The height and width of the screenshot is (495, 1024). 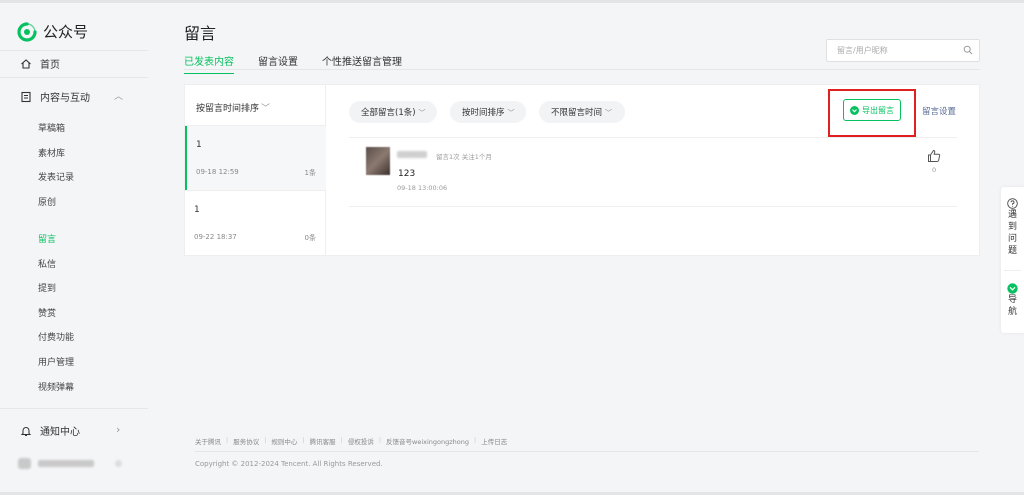 What do you see at coordinates (483, 113) in the screenshot?
I see `filter-label: 按时间排序` at bounding box center [483, 113].